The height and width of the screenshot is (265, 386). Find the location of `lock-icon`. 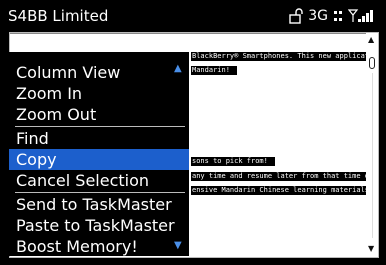

lock-icon is located at coordinates (296, 16).